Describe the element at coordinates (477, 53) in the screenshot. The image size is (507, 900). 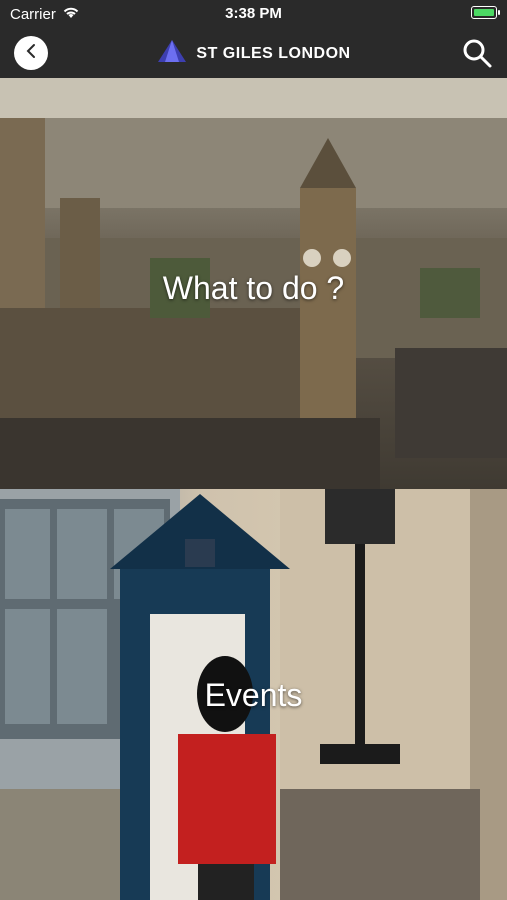
I see `search-button` at that location.